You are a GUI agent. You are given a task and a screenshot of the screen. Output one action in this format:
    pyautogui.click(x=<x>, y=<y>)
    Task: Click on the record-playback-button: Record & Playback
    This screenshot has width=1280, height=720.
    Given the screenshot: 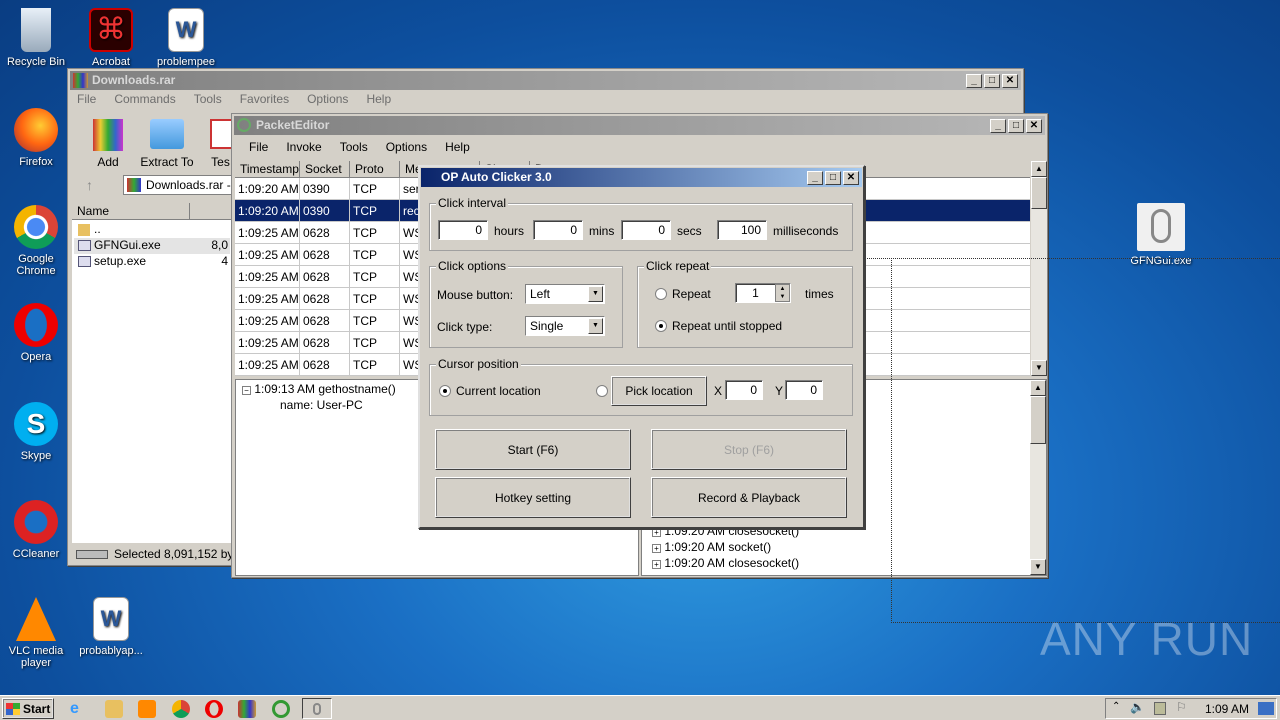 What is the action you would take?
    pyautogui.click(x=749, y=497)
    